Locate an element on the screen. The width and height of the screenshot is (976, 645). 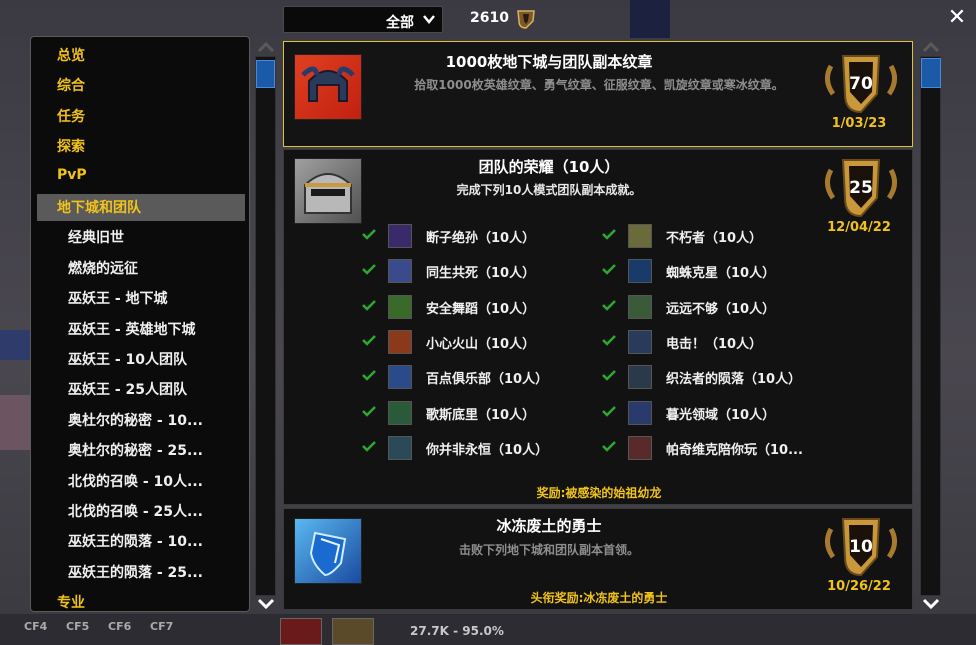
achievement-date: 12/04/22 is located at coordinates (859, 227).